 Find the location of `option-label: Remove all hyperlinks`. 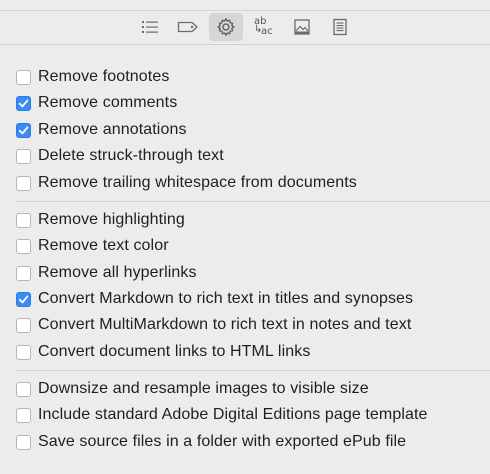

option-label: Remove all hyperlinks is located at coordinates (117, 272).